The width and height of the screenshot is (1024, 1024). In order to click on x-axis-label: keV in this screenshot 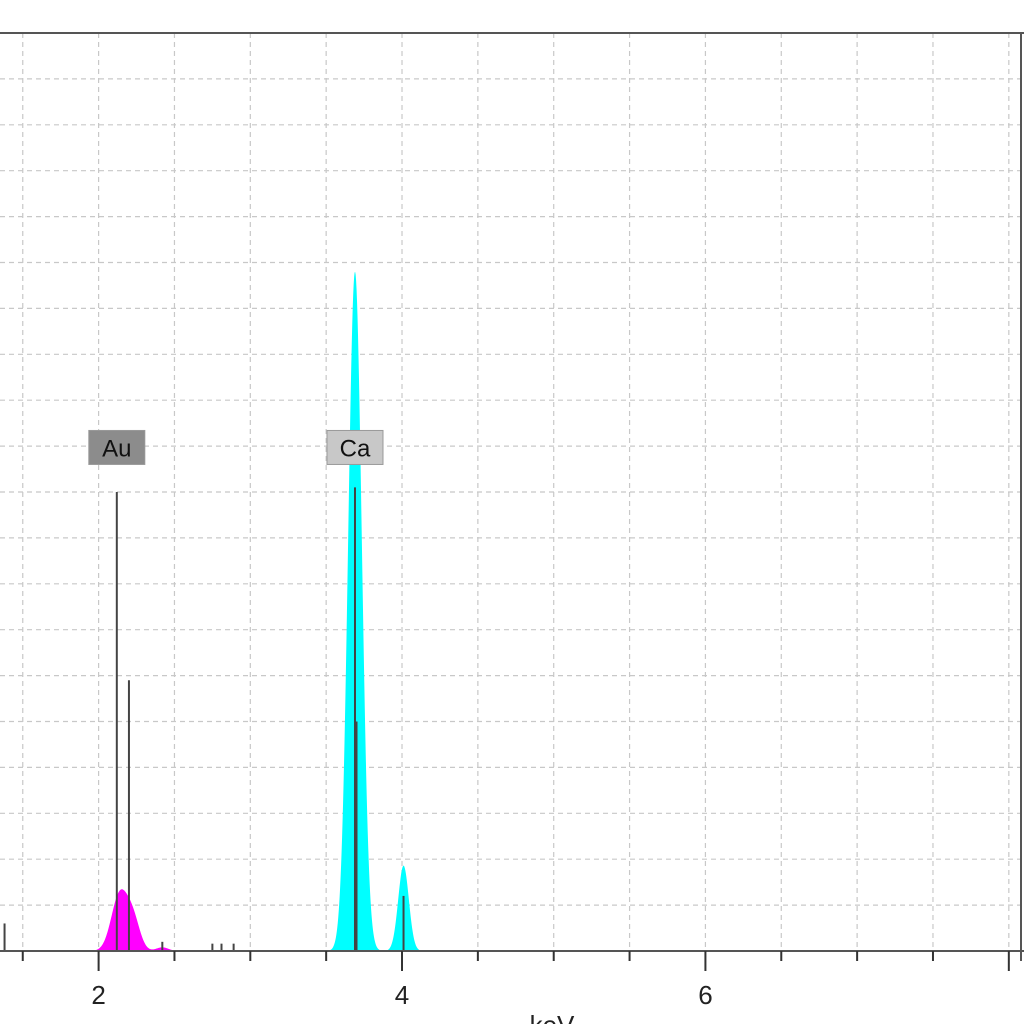, I will do `click(552, 1017)`.